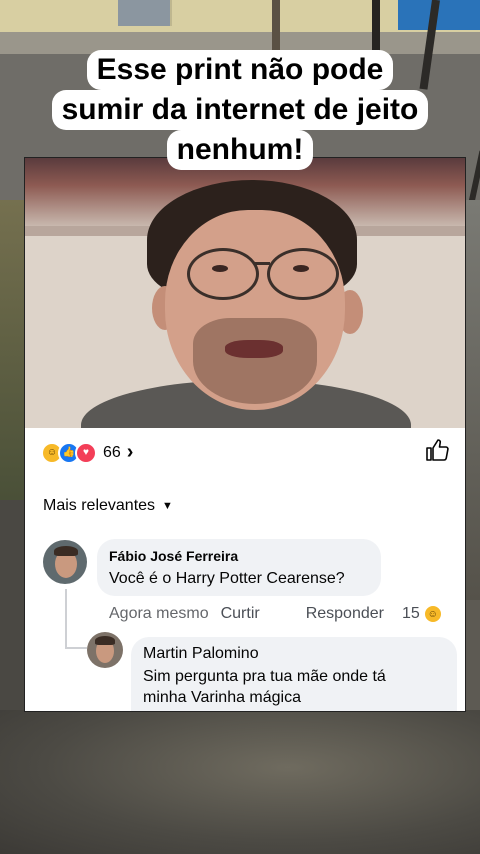 The image size is (480, 854). I want to click on haha-reaction-icon: ☺, so click(432, 614).